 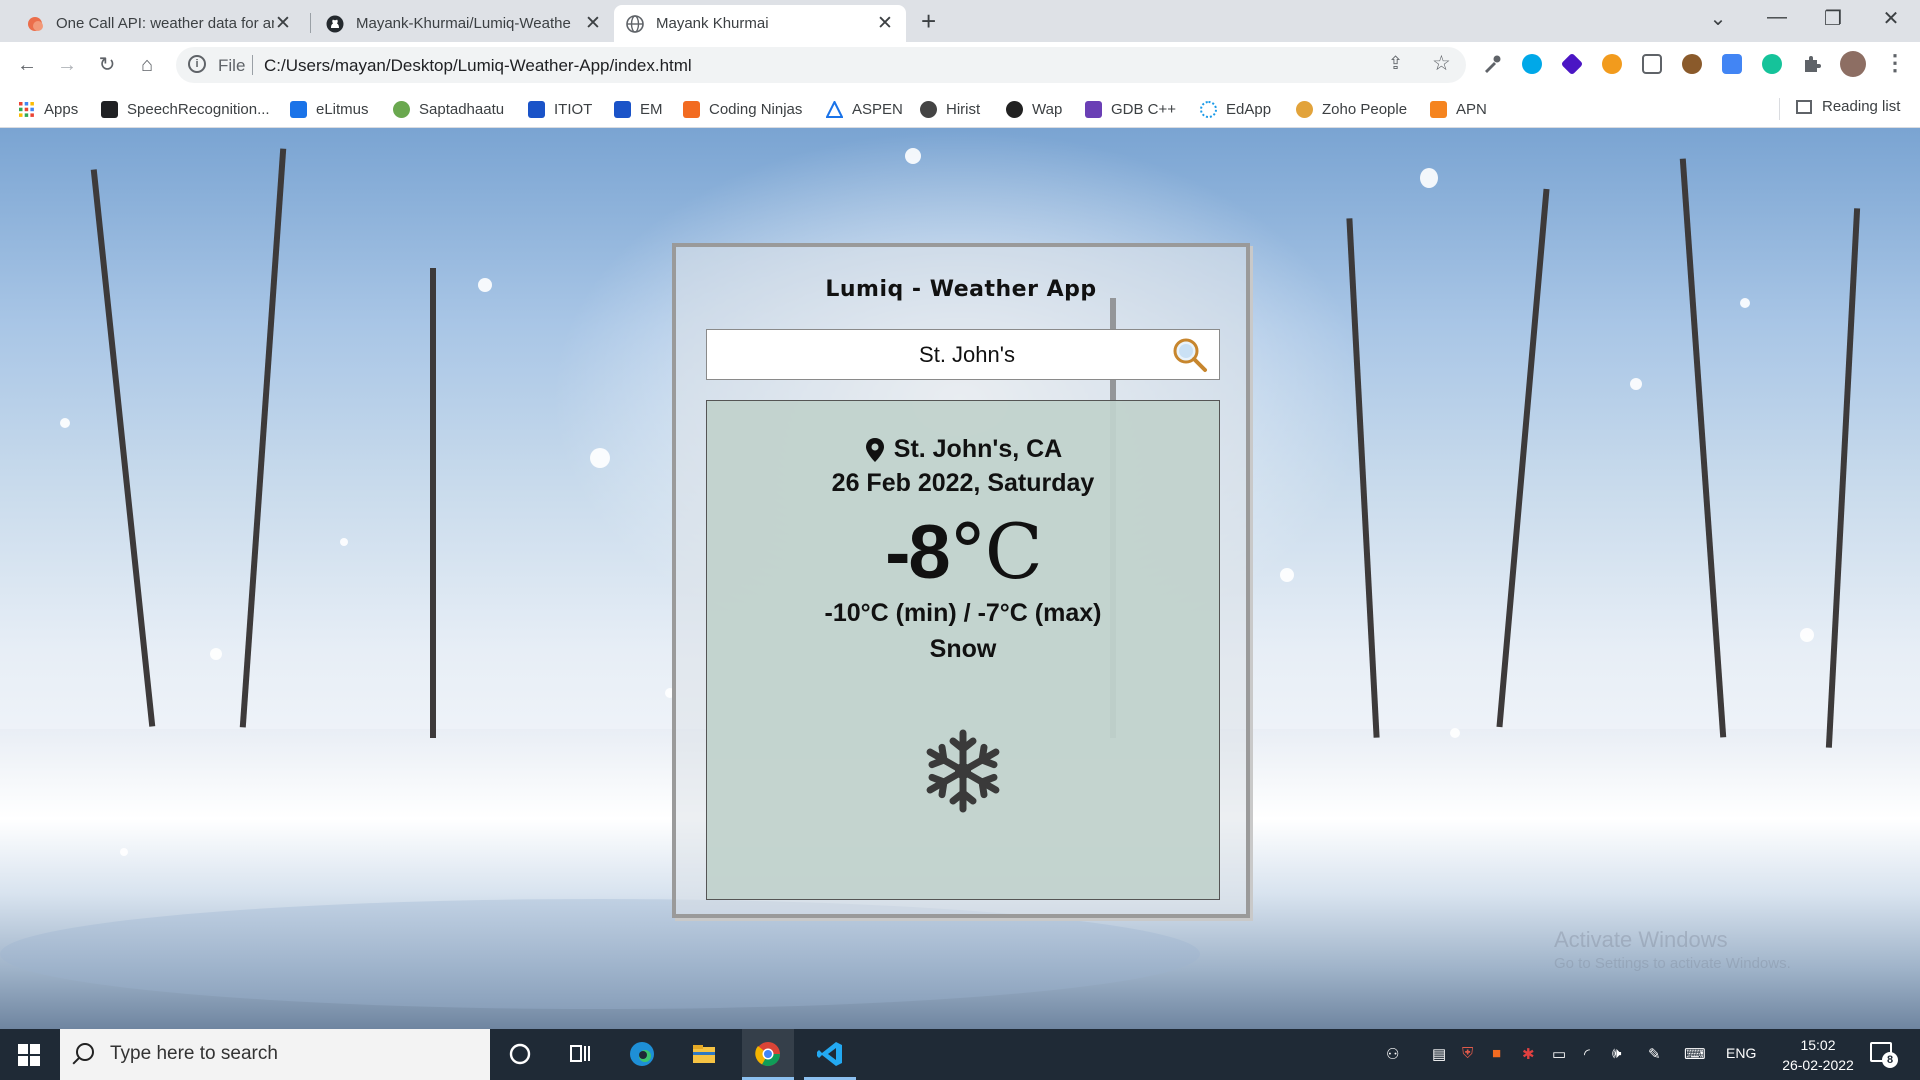 What do you see at coordinates (995, 551) in the screenshot?
I see `temperature-unit: °C` at bounding box center [995, 551].